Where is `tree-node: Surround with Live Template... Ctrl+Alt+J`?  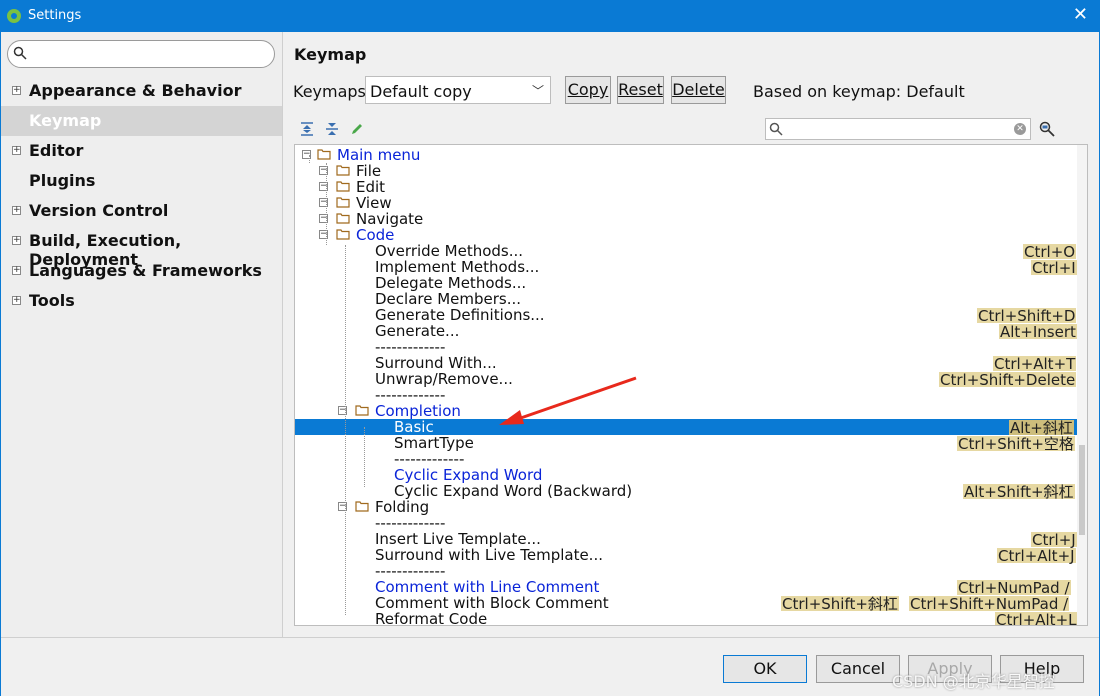
tree-node: Surround with Live Template... Ctrl+Alt+J is located at coordinates (687, 555).